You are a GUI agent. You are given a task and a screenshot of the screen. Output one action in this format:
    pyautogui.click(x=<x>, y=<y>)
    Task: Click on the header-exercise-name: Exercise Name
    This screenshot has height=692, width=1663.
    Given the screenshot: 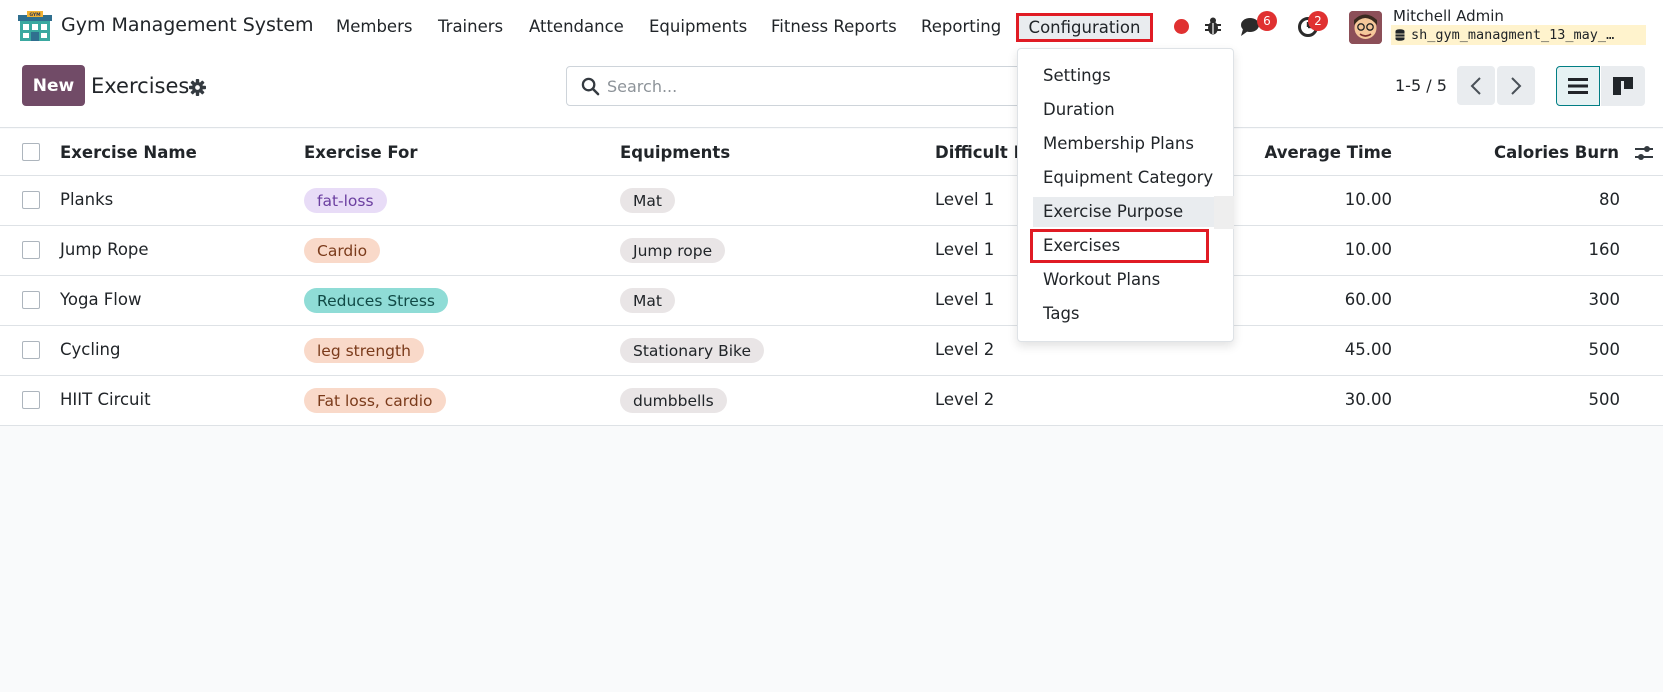 What is the action you would take?
    pyautogui.click(x=128, y=152)
    